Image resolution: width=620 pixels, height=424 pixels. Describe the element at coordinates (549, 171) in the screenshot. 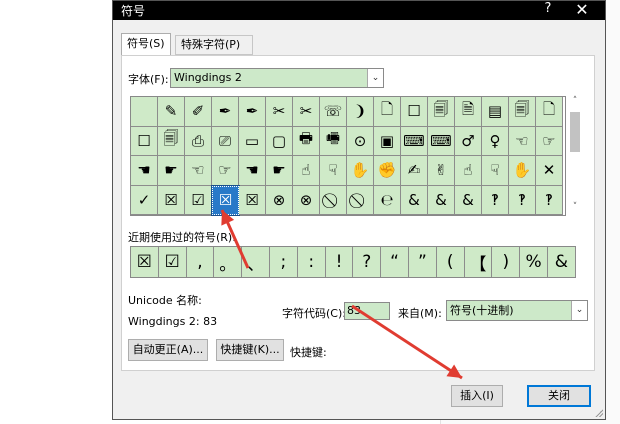

I see `symbol-cell: ✕` at that location.